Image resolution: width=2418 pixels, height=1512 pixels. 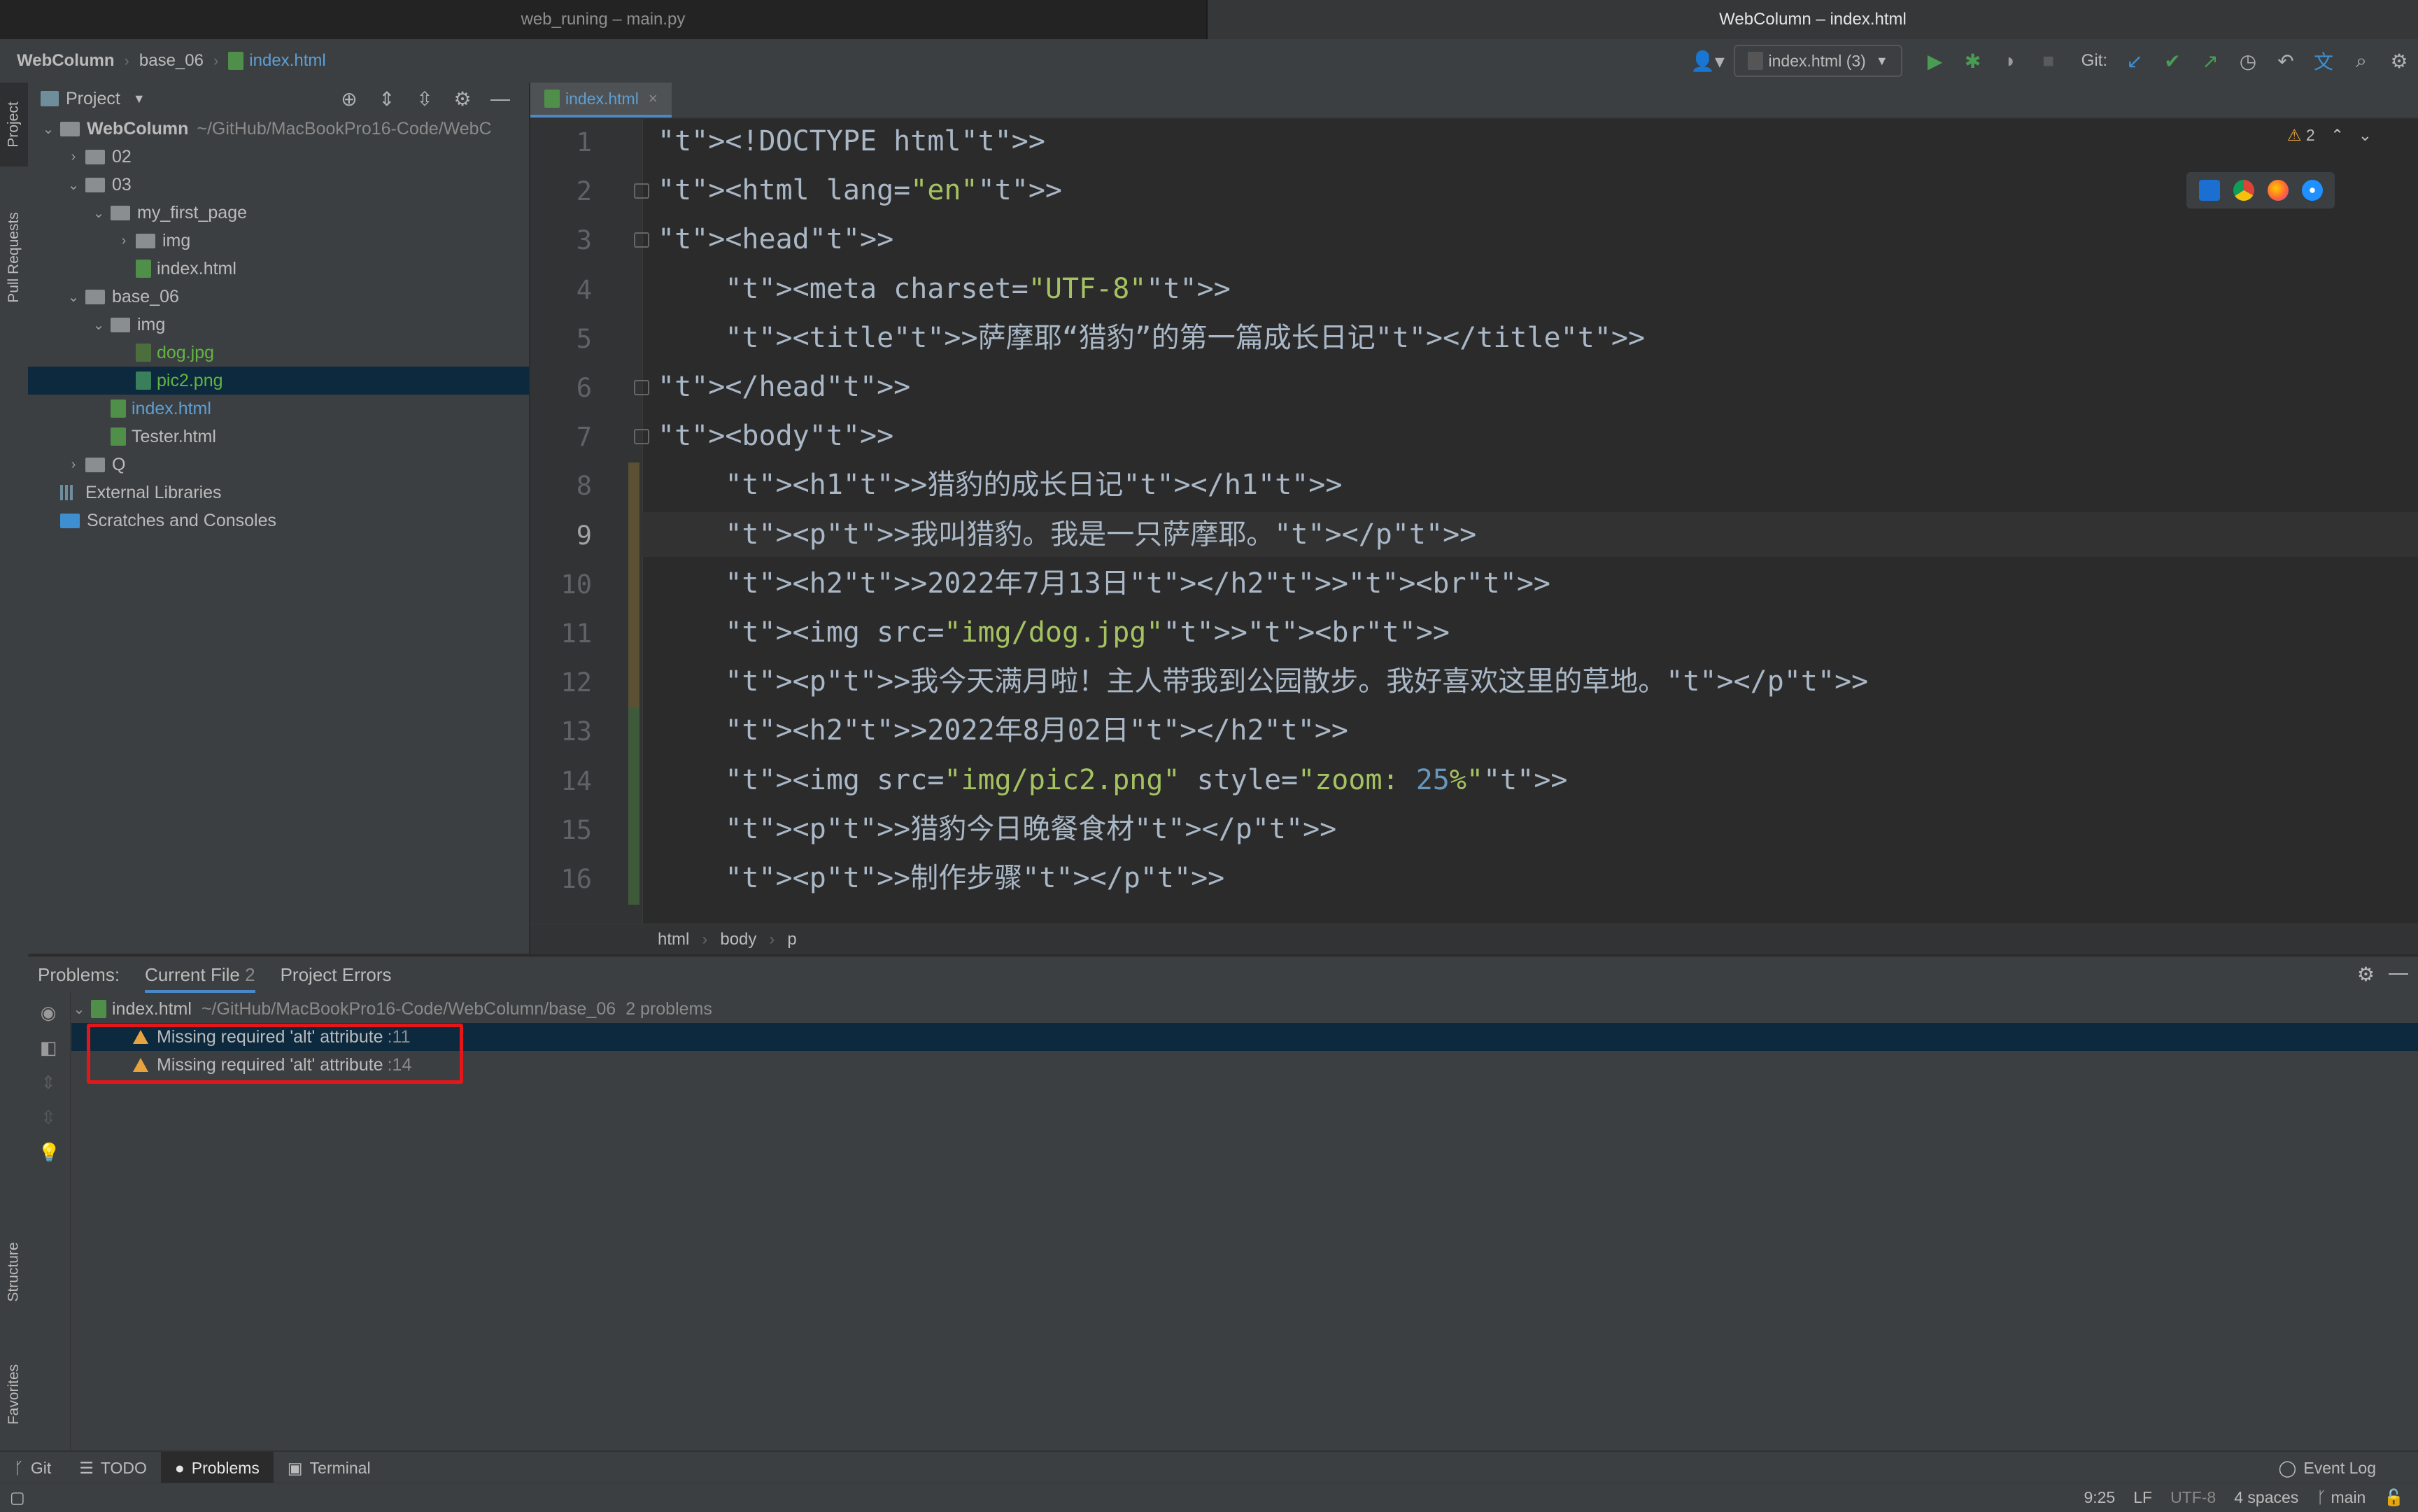 I want to click on caret-position: 9:25, so click(x=2099, y=1497).